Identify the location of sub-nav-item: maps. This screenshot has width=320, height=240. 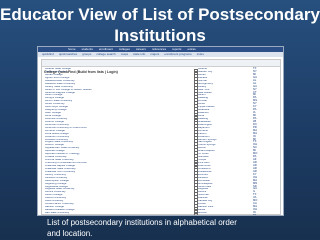
(124, 54).